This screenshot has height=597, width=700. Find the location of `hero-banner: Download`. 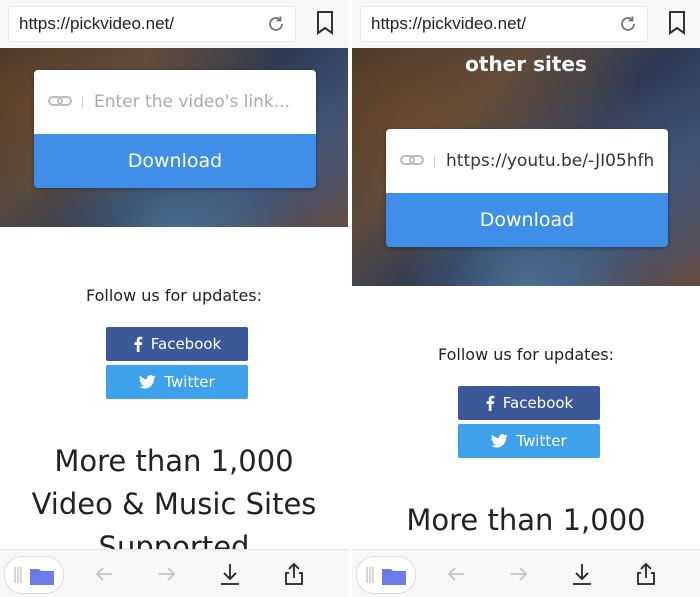

hero-banner: Download is located at coordinates (174, 137).